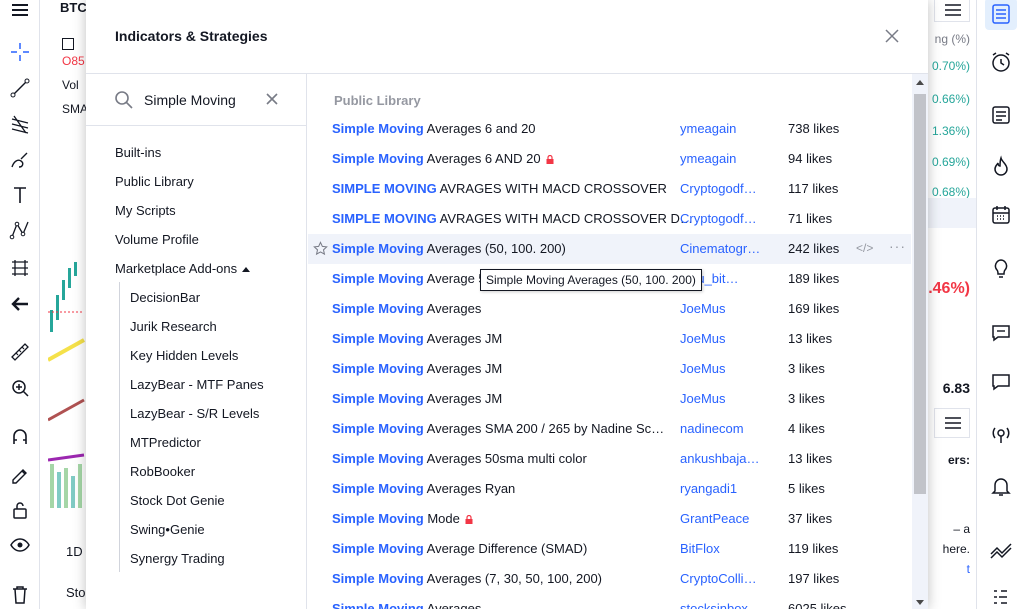  What do you see at coordinates (1001, 333) in the screenshot?
I see `chat-icon` at bounding box center [1001, 333].